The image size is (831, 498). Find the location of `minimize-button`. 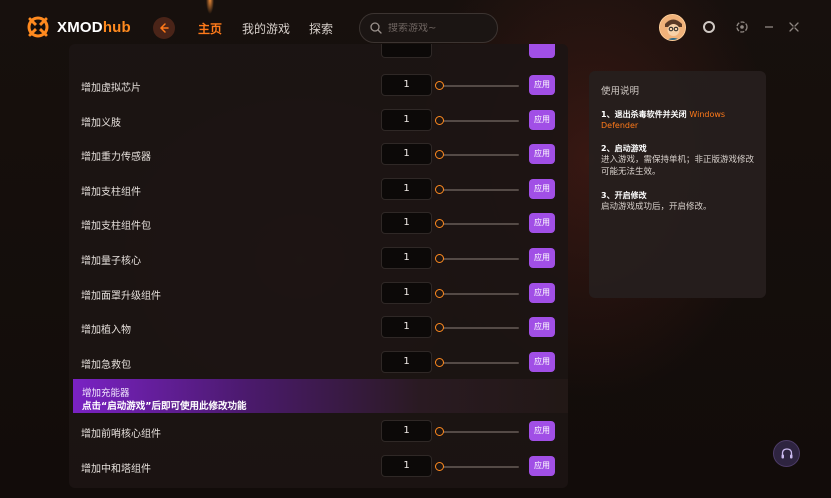

minimize-button is located at coordinates (769, 27).